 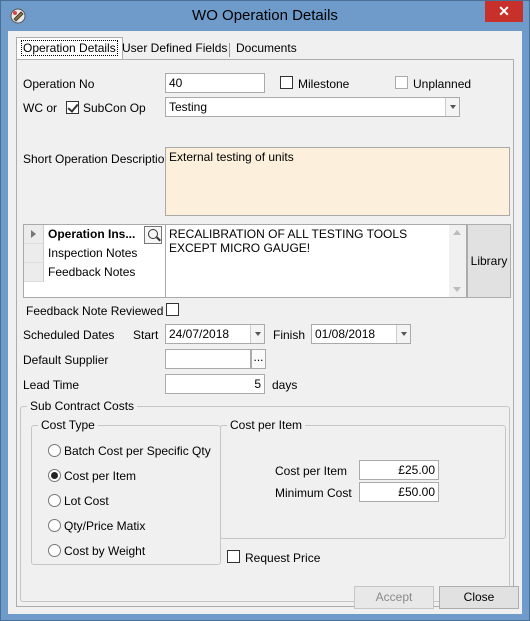 I want to click on start-date-picker: 24/07/2018, so click(x=215, y=334).